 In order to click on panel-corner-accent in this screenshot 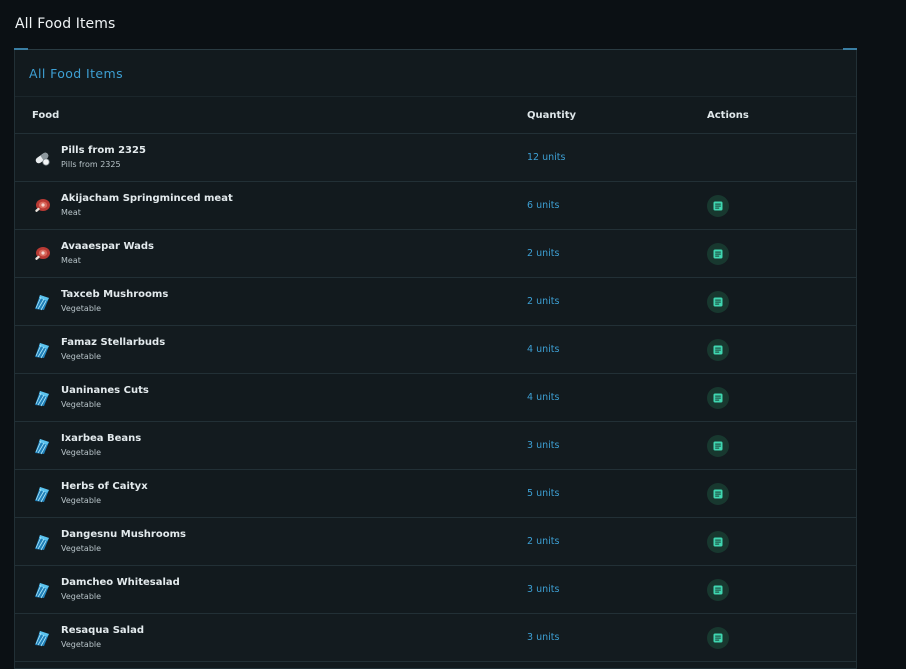, I will do `click(850, 49)`.